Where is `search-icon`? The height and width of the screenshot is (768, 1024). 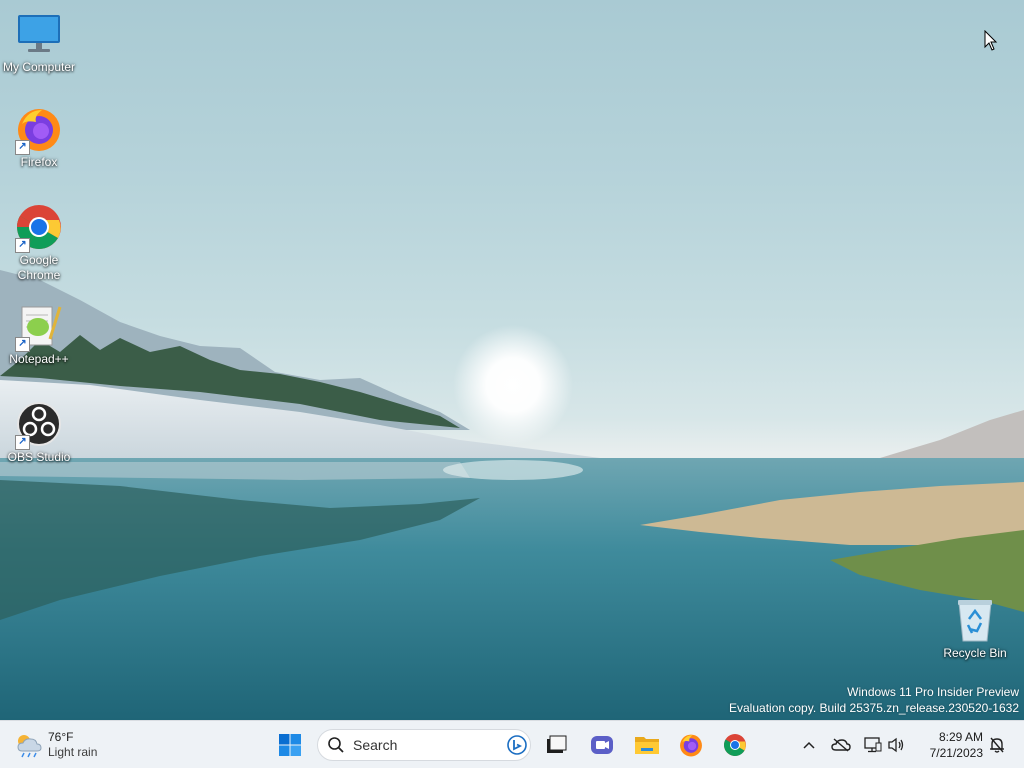
search-icon is located at coordinates (336, 745).